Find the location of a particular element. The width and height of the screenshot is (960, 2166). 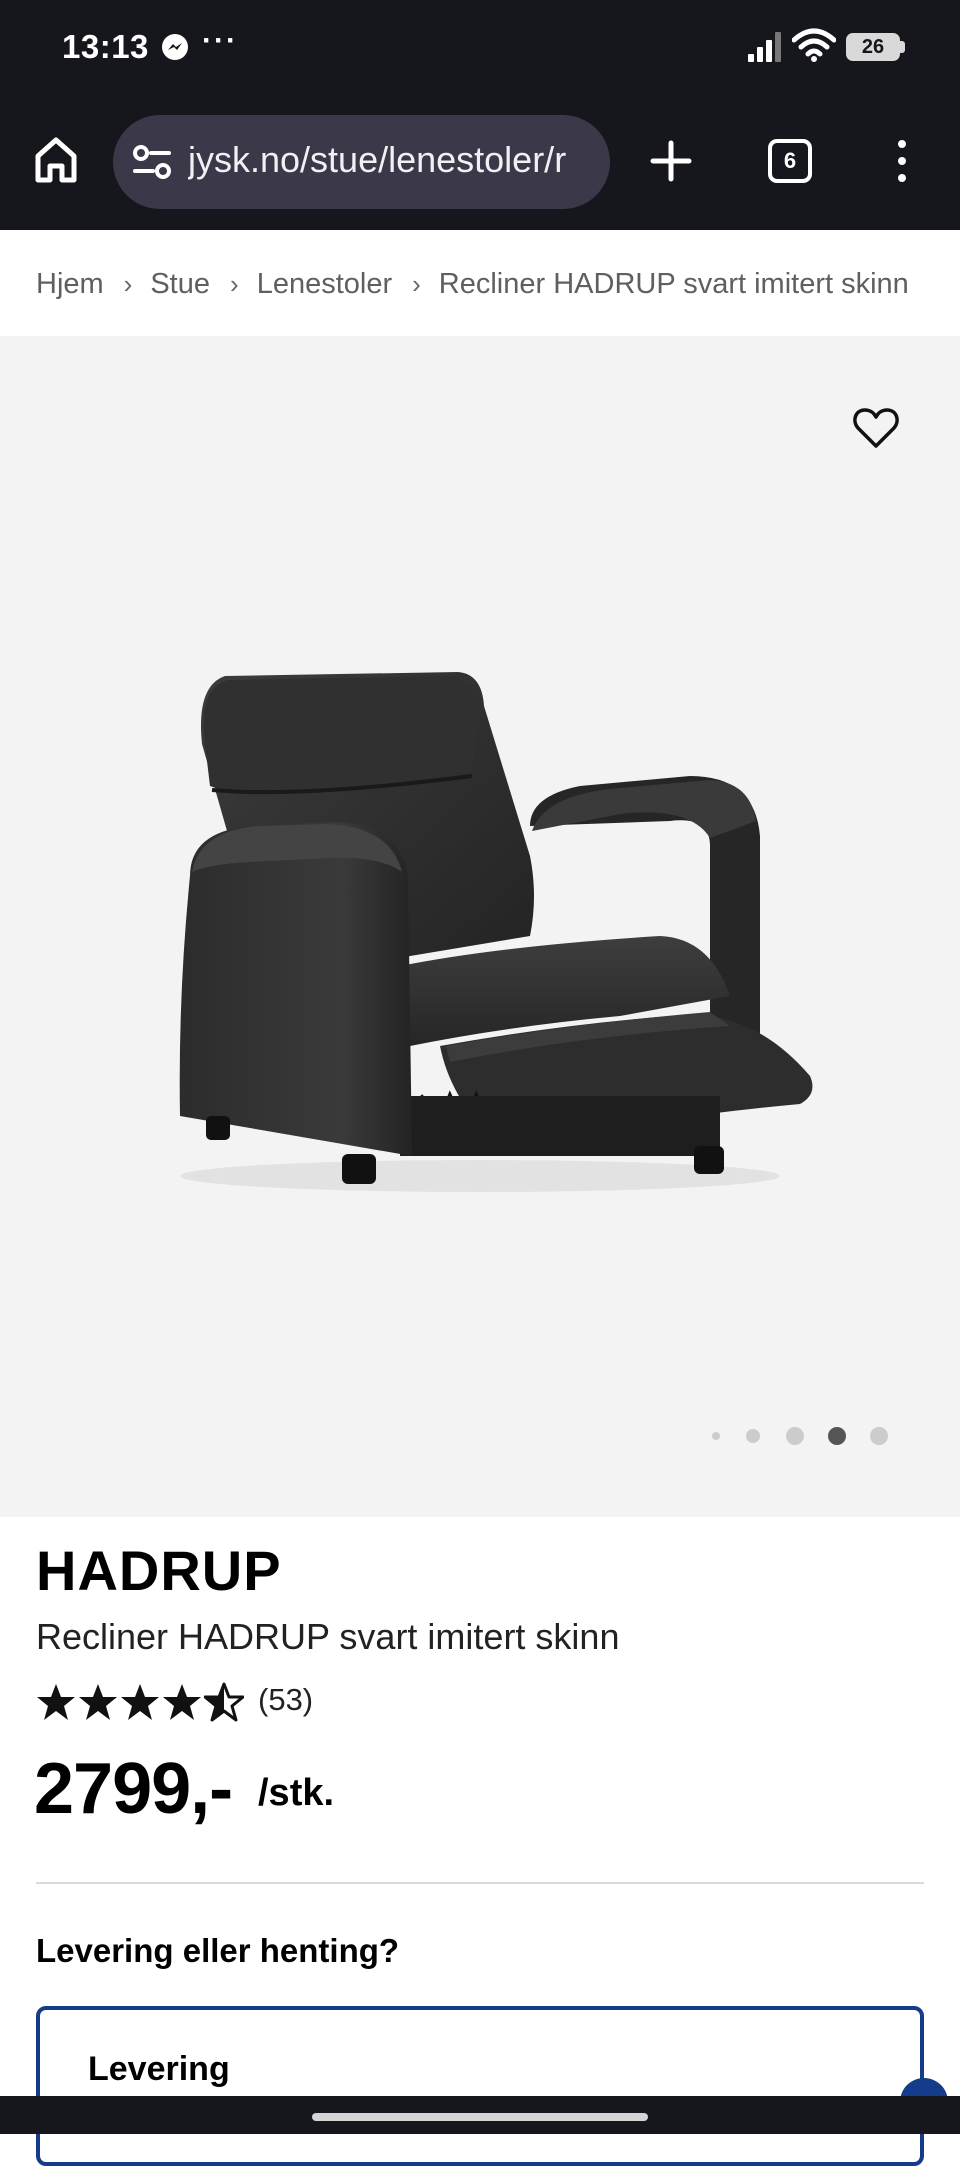

signal-icon is located at coordinates (764, 47).